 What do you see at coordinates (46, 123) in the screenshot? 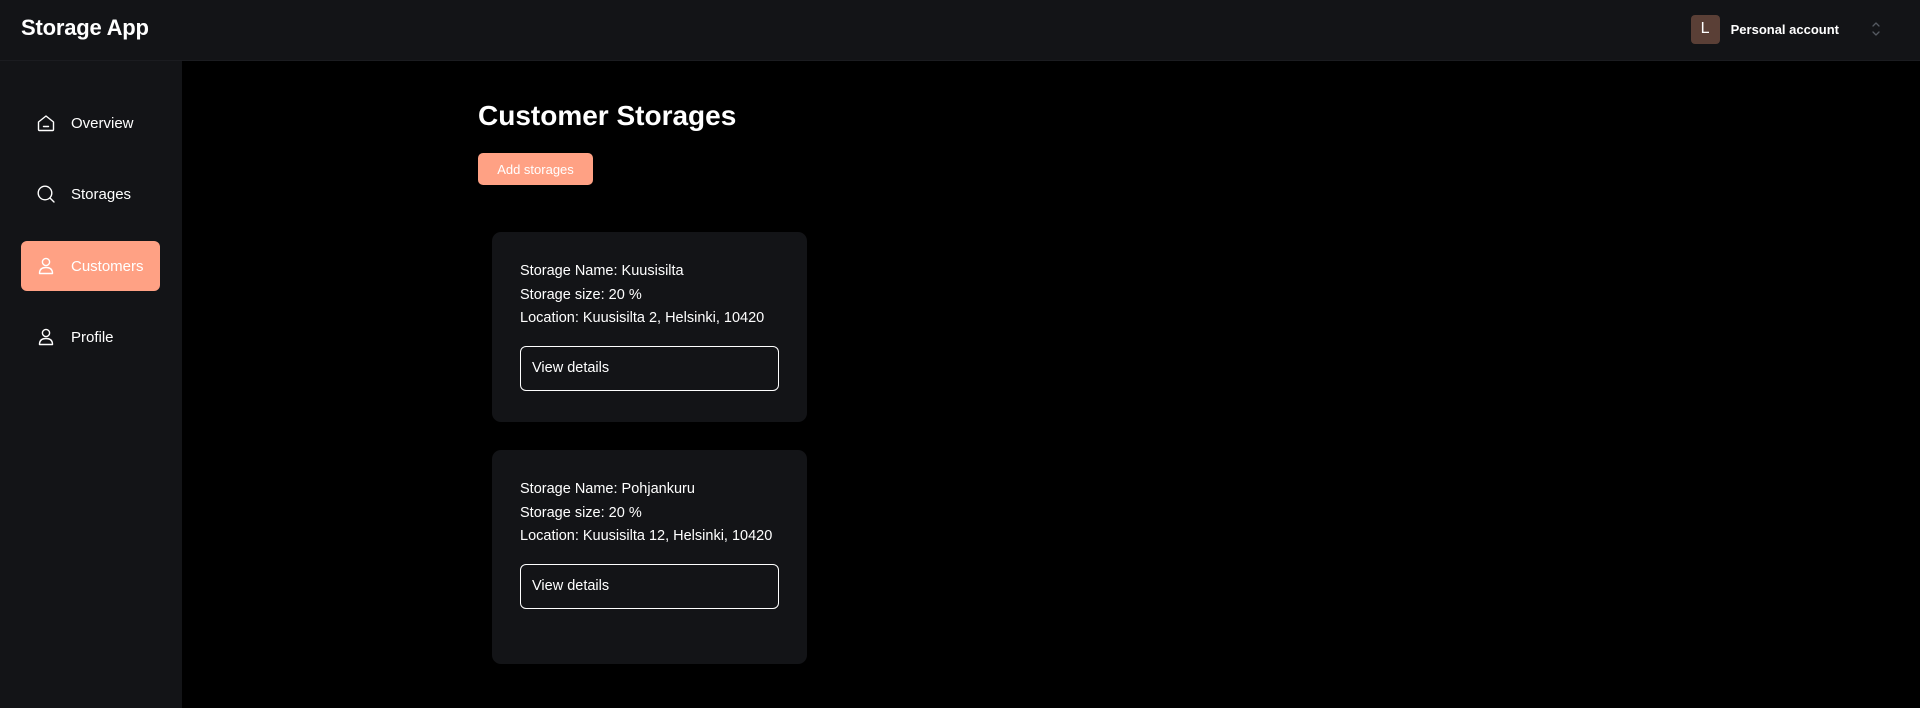
I see `home-icon` at bounding box center [46, 123].